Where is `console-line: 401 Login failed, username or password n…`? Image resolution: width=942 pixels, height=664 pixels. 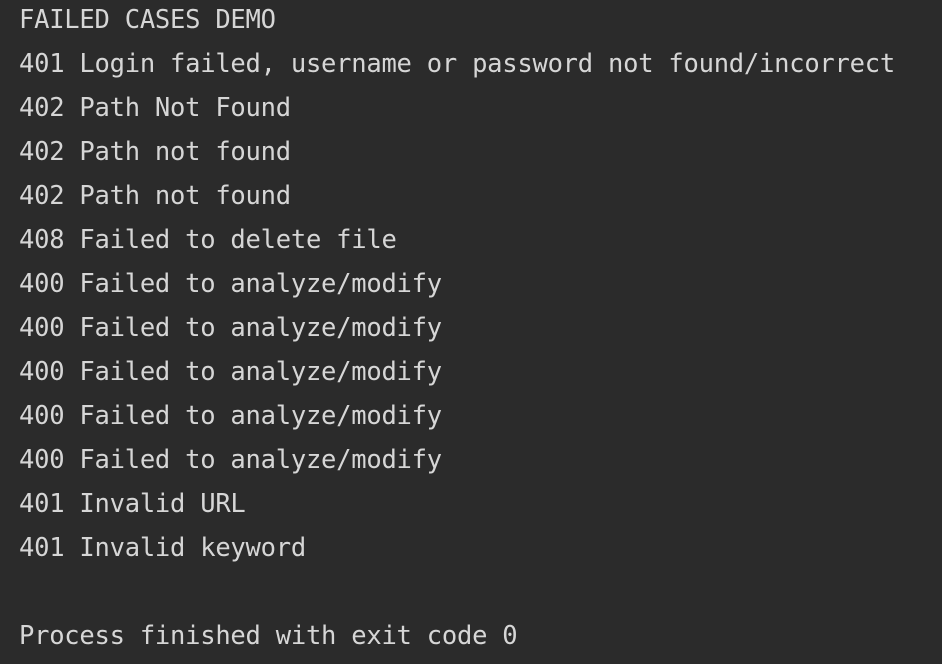
console-line: 401 Login failed, username or password n… is located at coordinates (457, 64).